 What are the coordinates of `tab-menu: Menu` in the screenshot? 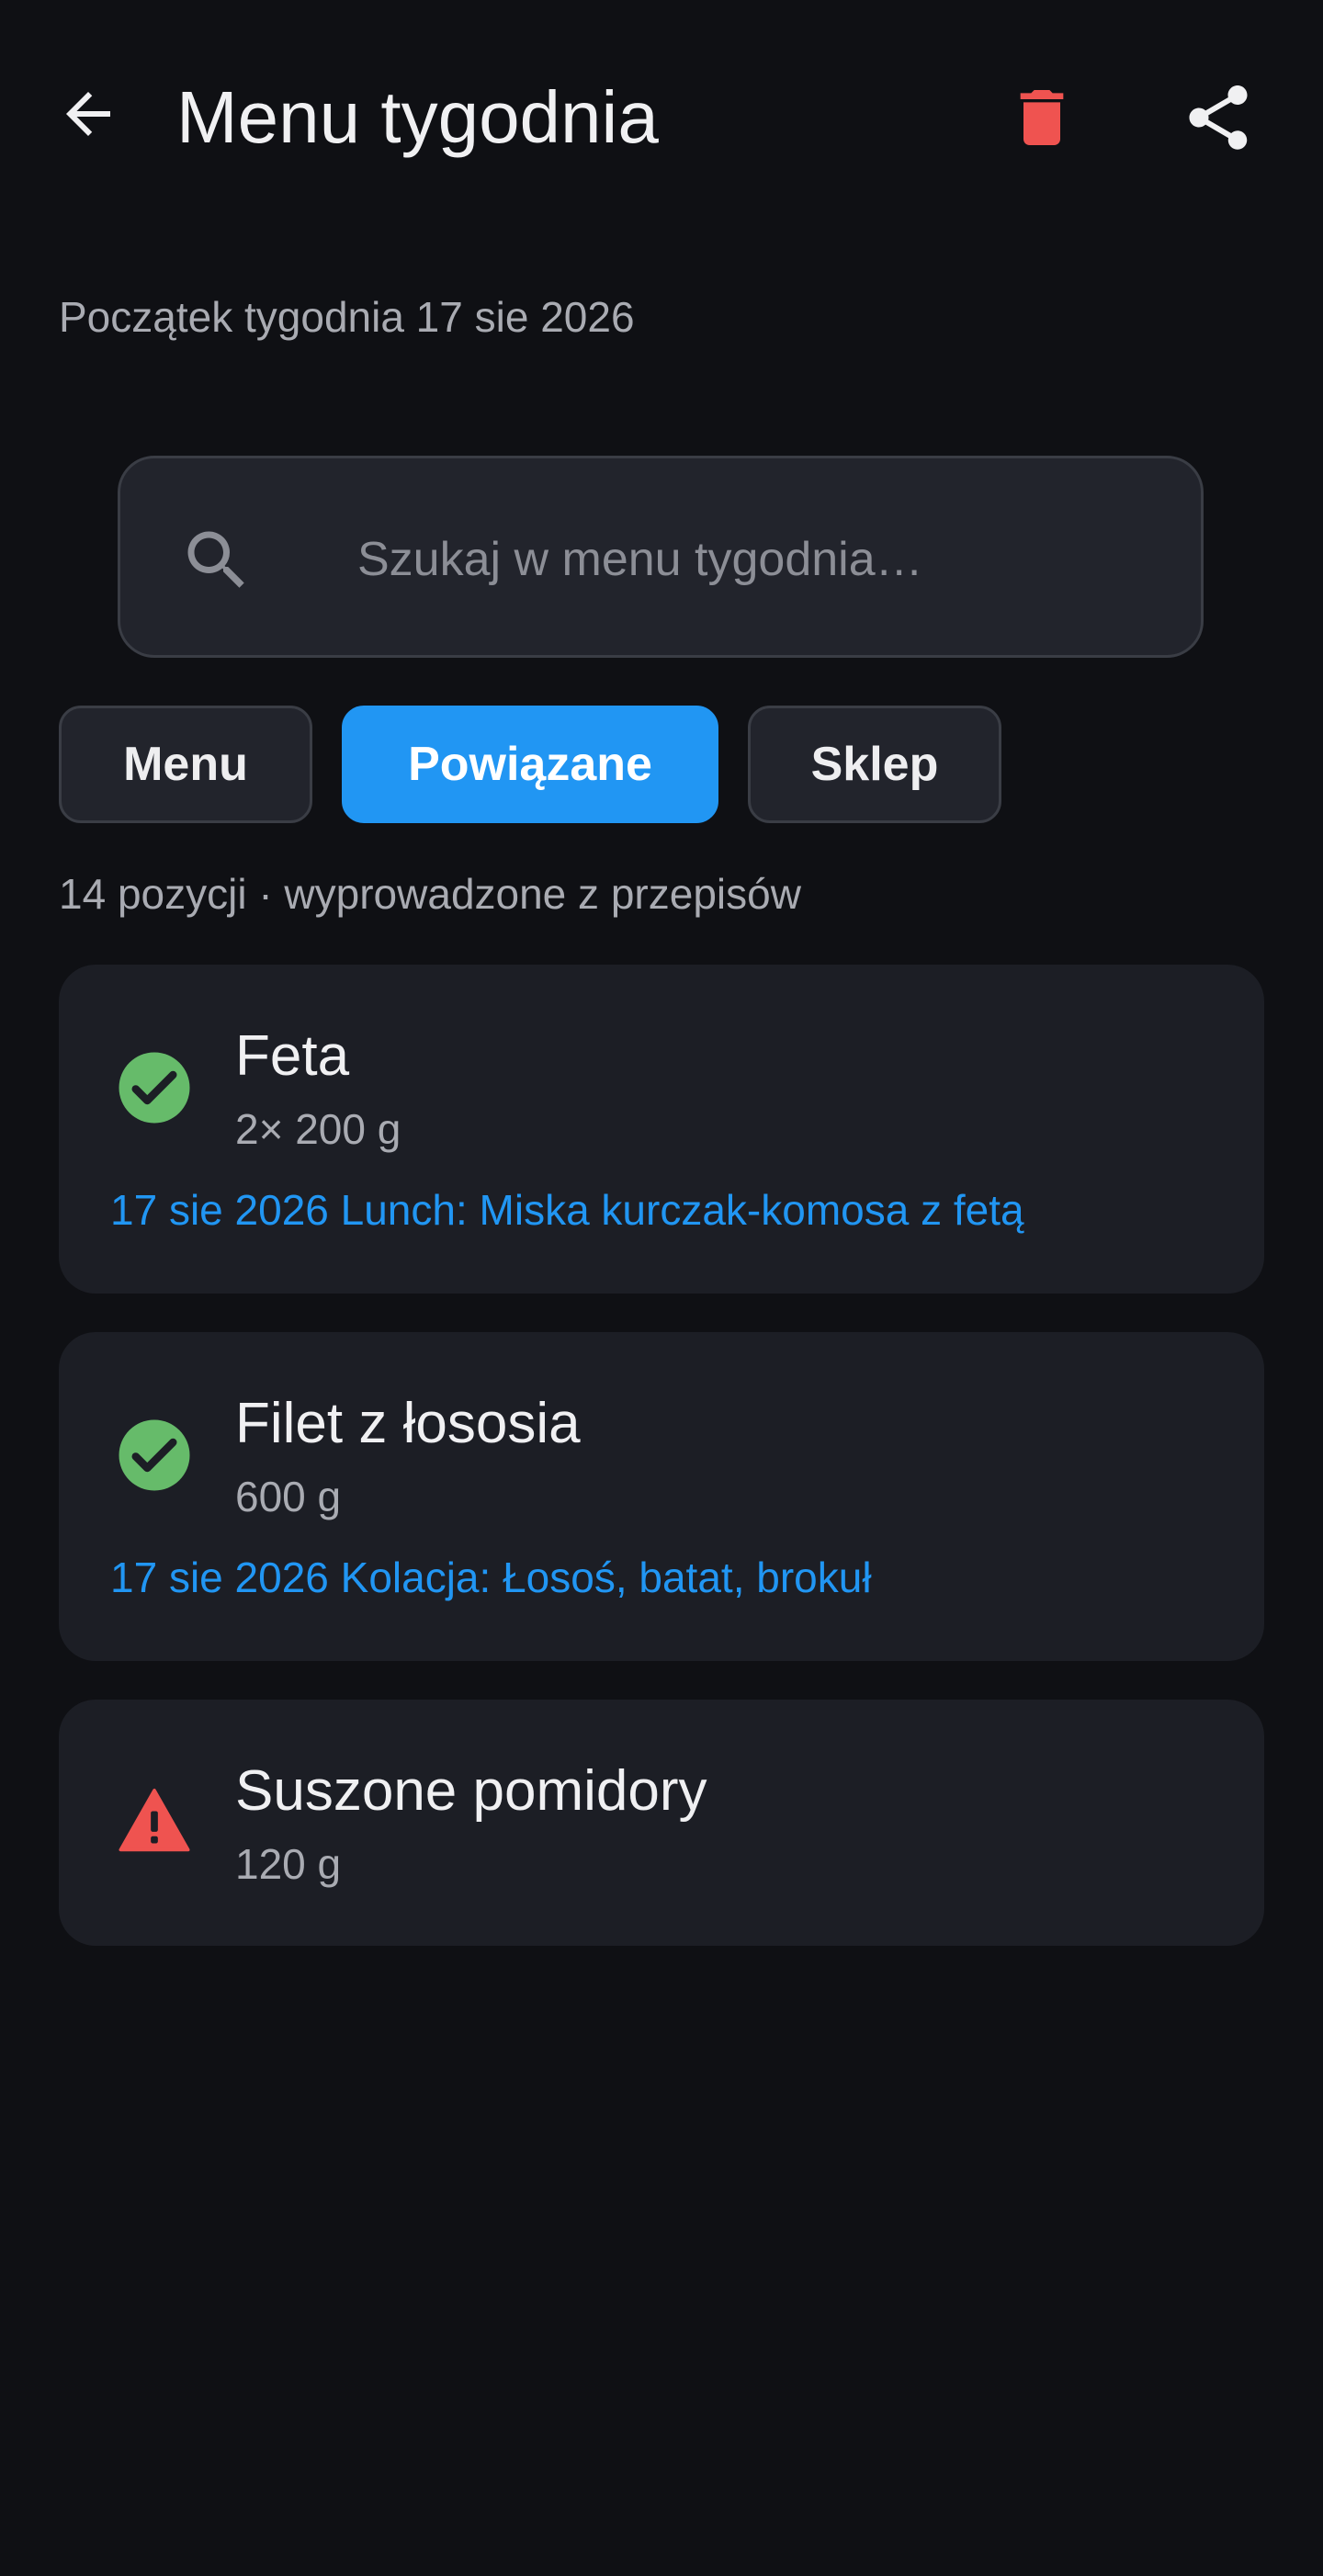 It's located at (185, 764).